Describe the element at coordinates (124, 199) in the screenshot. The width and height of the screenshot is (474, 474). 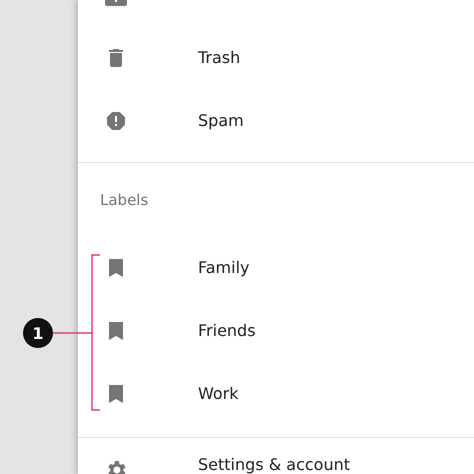
I see `section-header: Labels` at that location.